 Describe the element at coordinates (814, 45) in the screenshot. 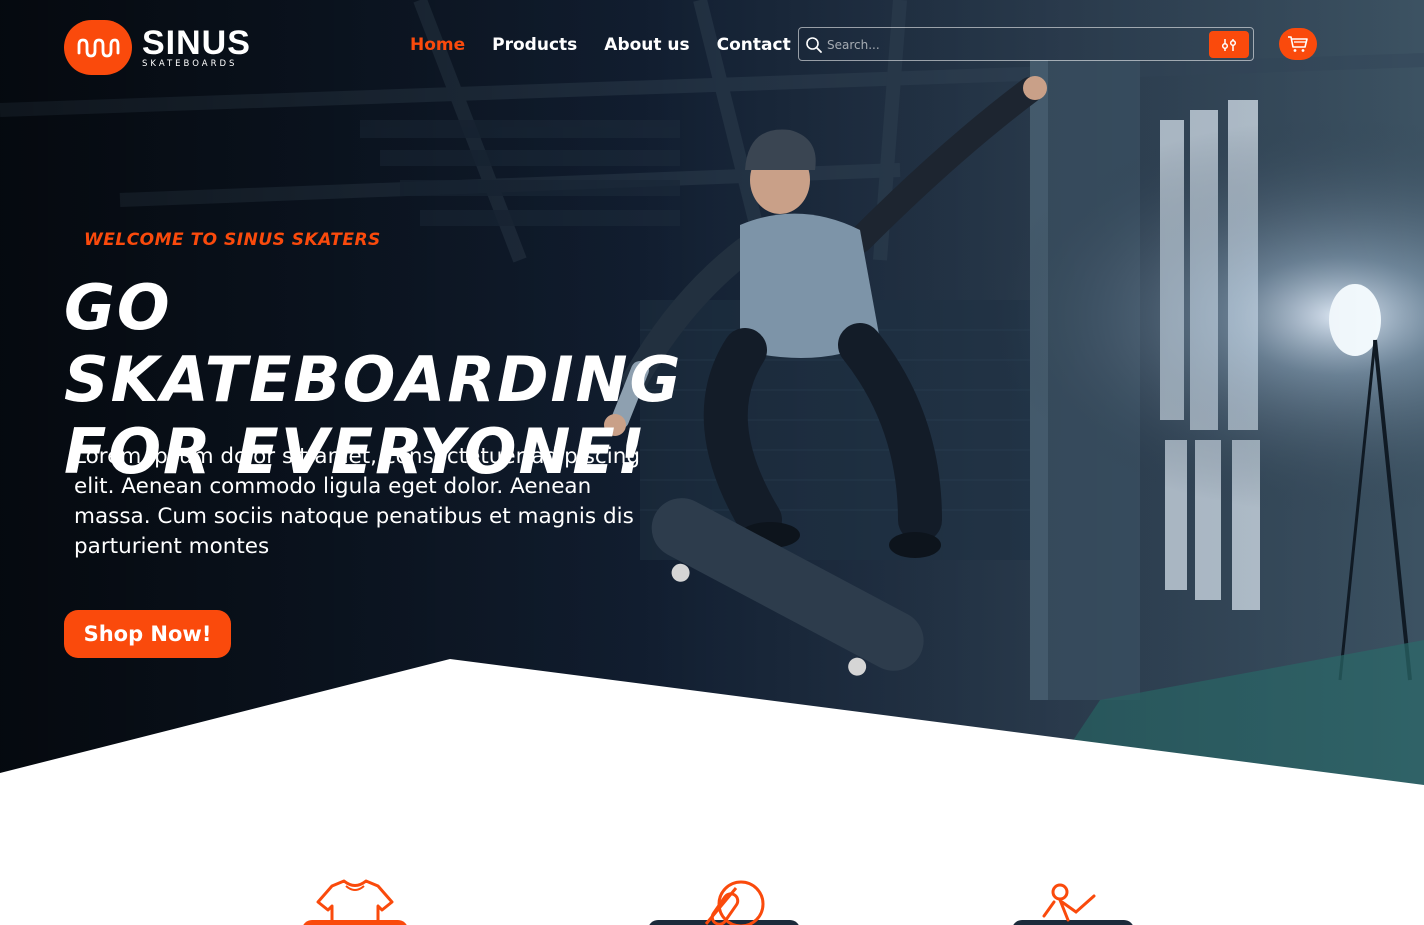

I see `search-icon` at that location.